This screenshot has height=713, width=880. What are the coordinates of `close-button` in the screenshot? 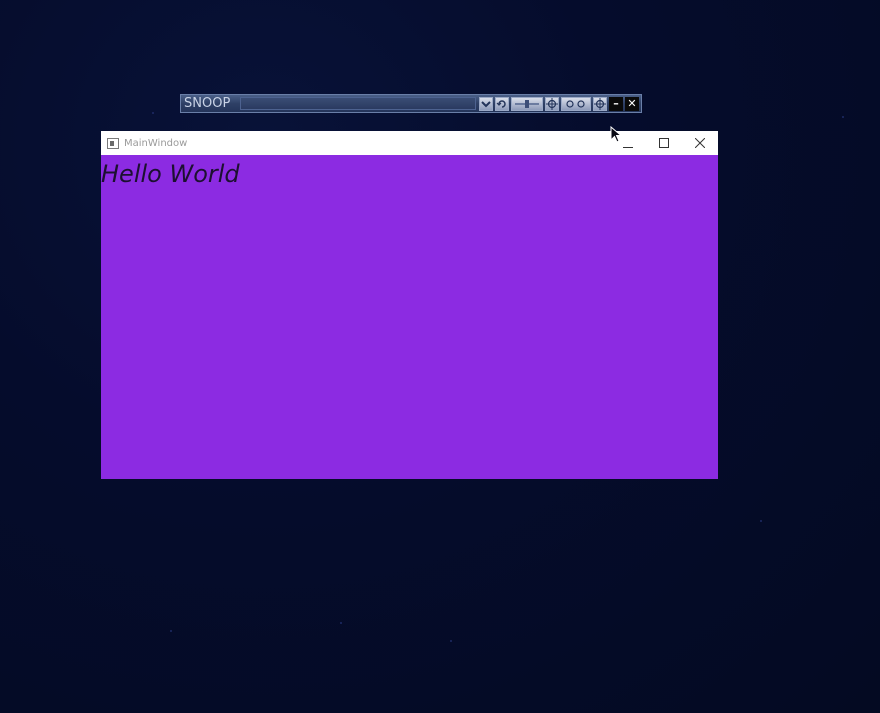 It's located at (700, 143).